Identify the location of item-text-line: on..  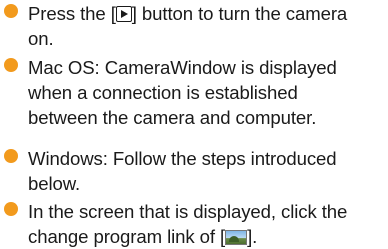
(41, 38).